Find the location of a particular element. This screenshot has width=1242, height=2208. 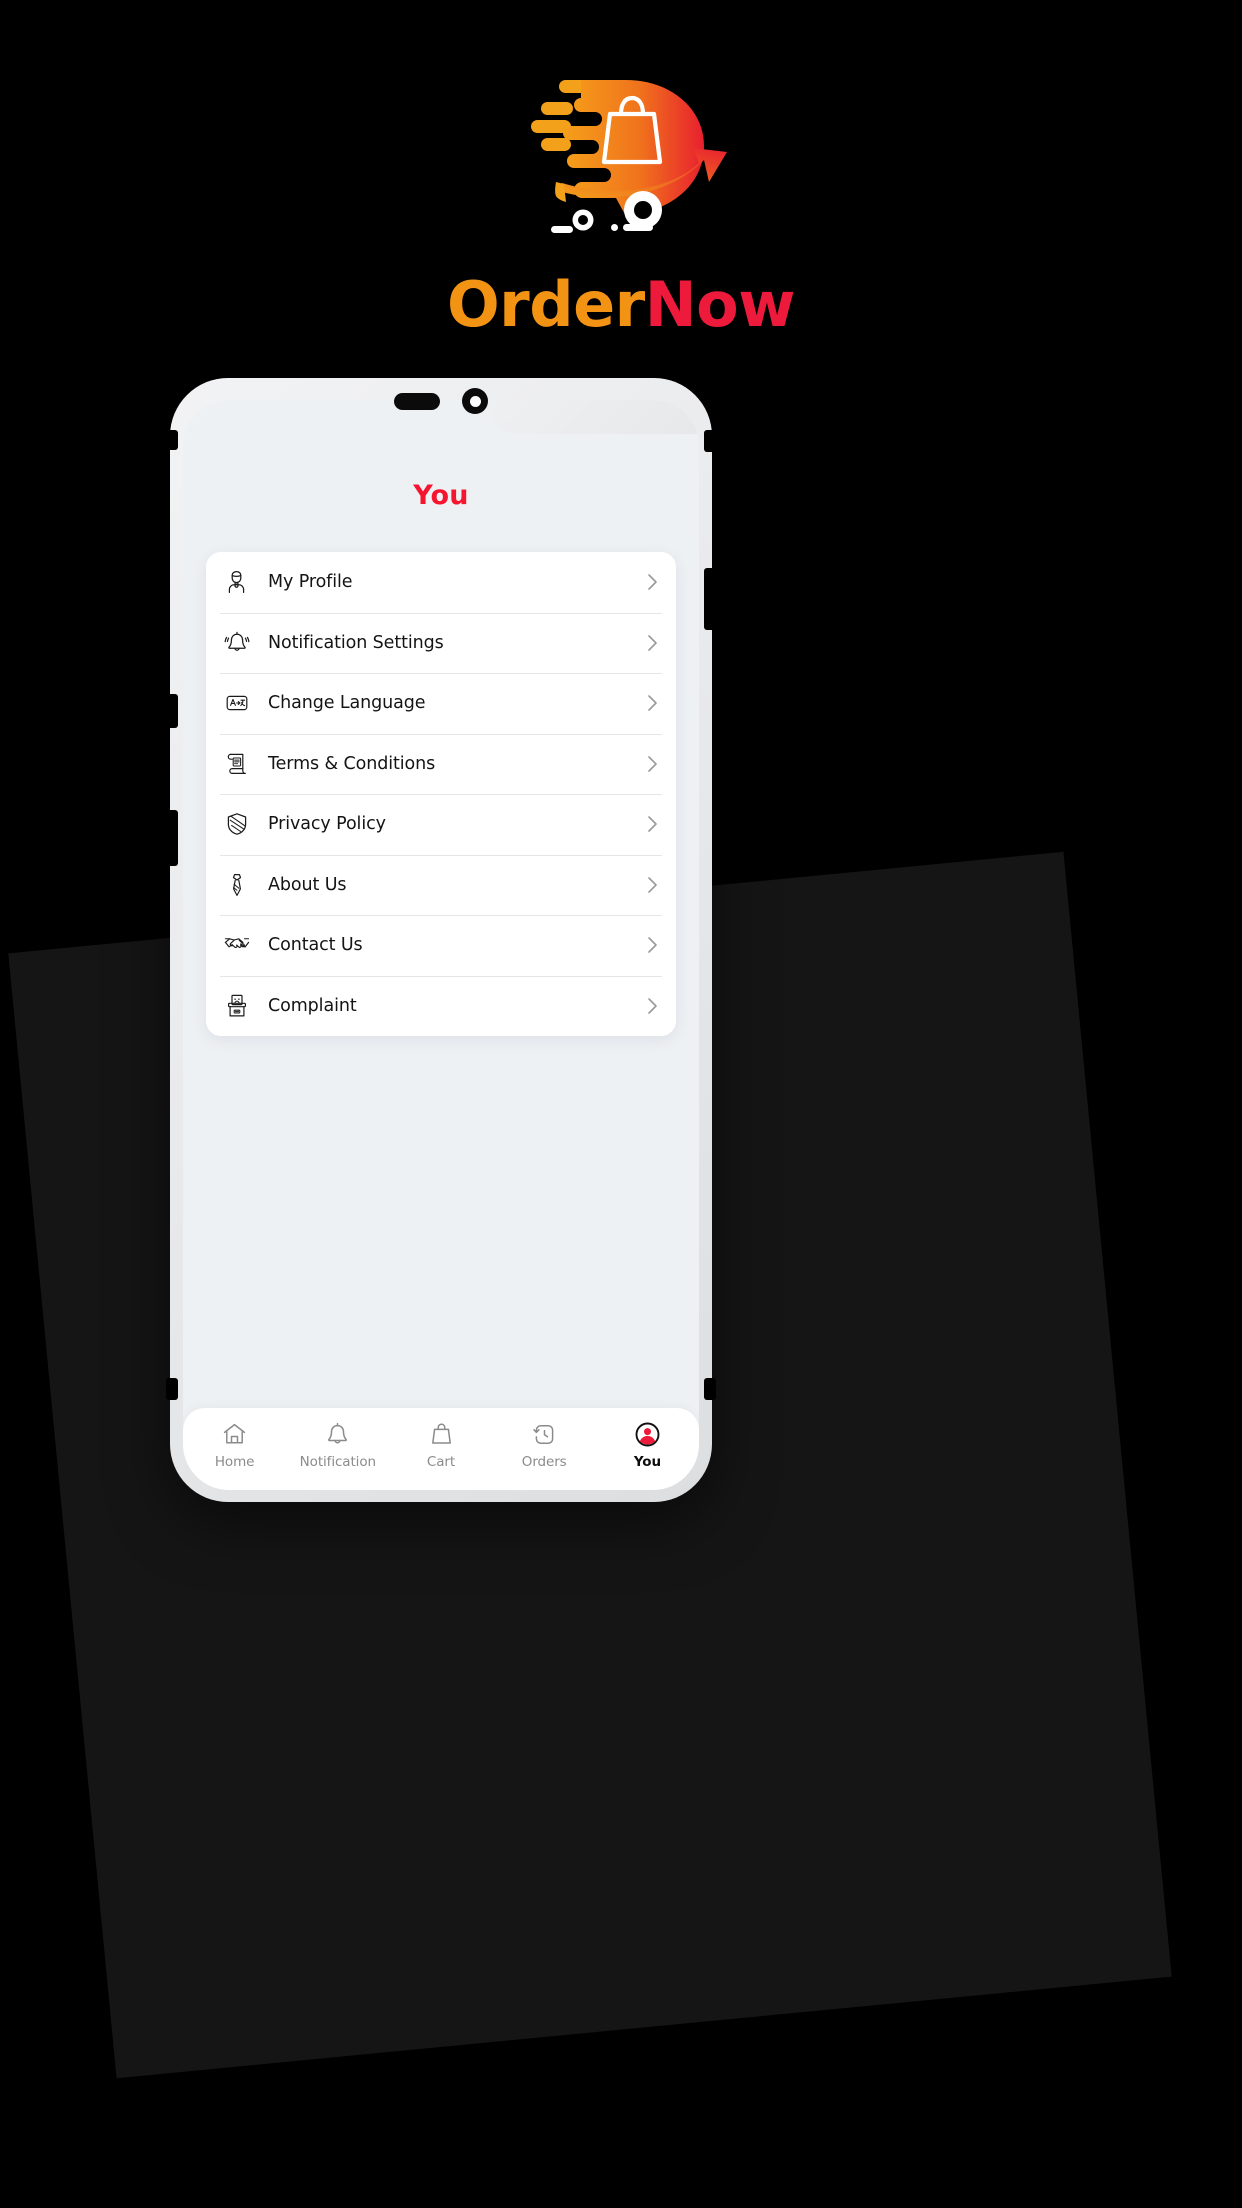

phone-side-button-left-bottom is located at coordinates (172, 1389).